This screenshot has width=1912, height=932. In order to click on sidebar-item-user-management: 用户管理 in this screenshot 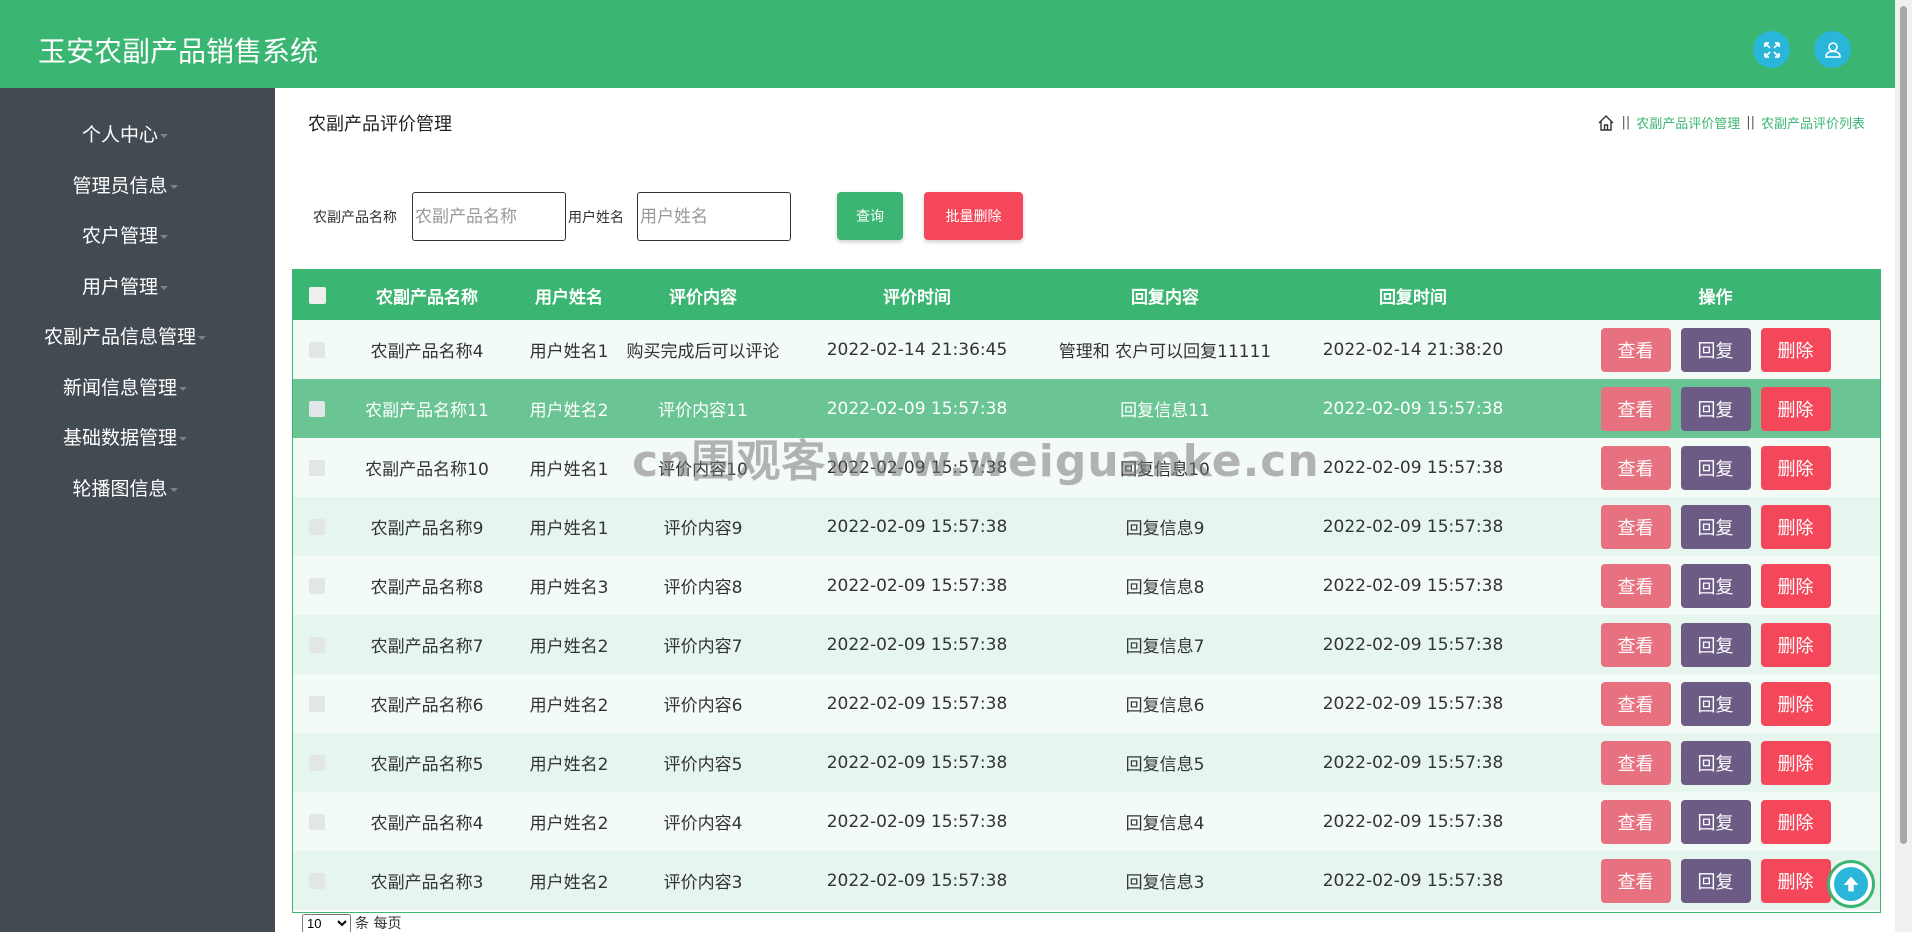, I will do `click(125, 285)`.